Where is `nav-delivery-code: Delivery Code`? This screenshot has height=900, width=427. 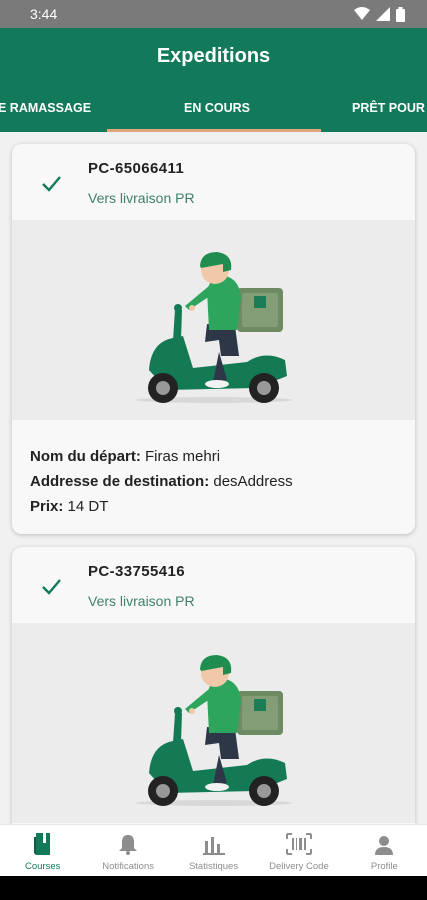 nav-delivery-code: Delivery Code is located at coordinates (298, 850).